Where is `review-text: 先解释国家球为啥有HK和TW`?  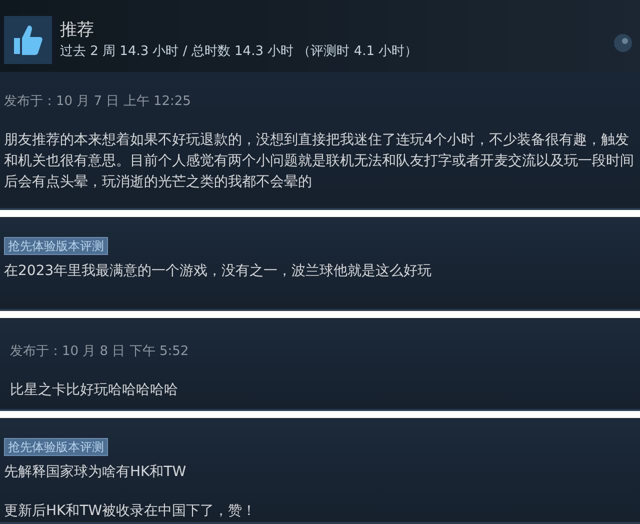
review-text: 先解释国家球为啥有HK和TW is located at coordinates (96, 472).